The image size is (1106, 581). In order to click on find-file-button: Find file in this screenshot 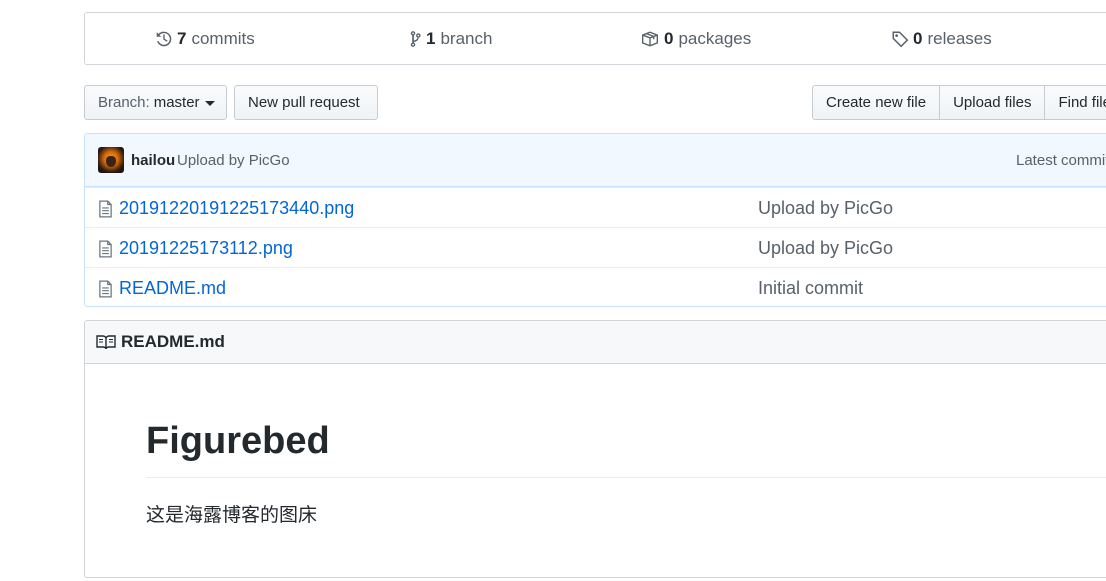, I will do `click(1075, 102)`.